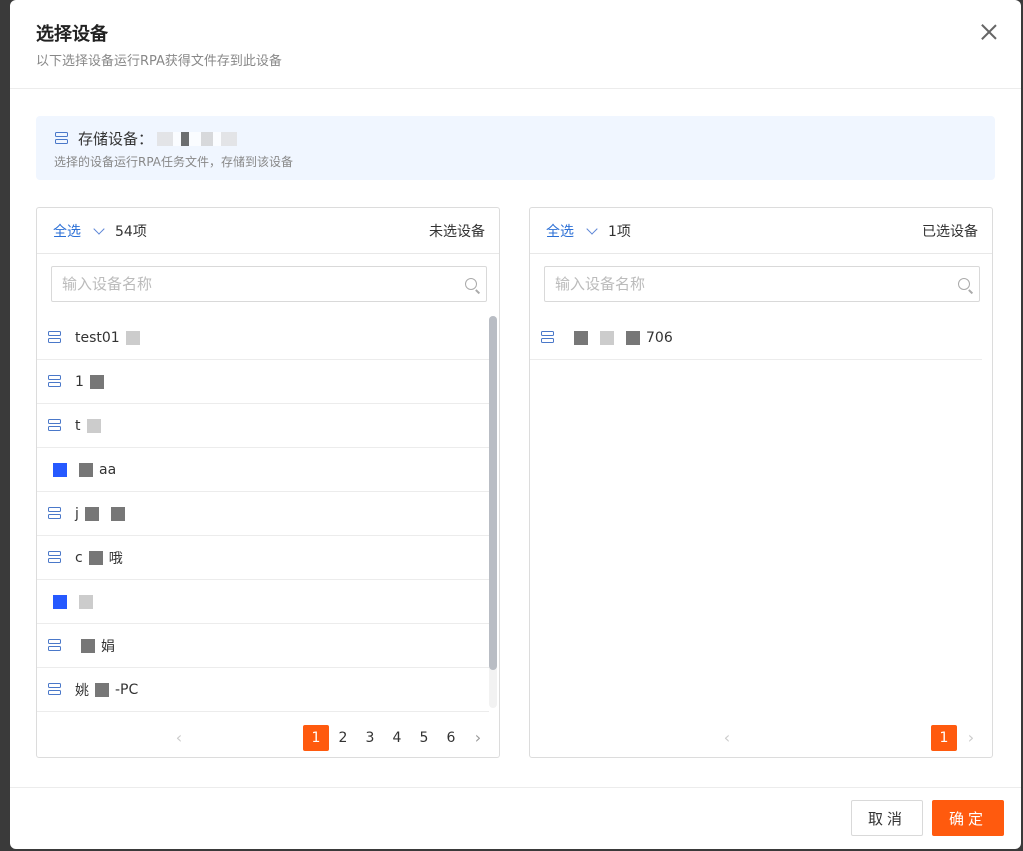 The width and height of the screenshot is (1023, 851). What do you see at coordinates (263, 690) in the screenshot?
I see `list-item: 姚 -PC` at bounding box center [263, 690].